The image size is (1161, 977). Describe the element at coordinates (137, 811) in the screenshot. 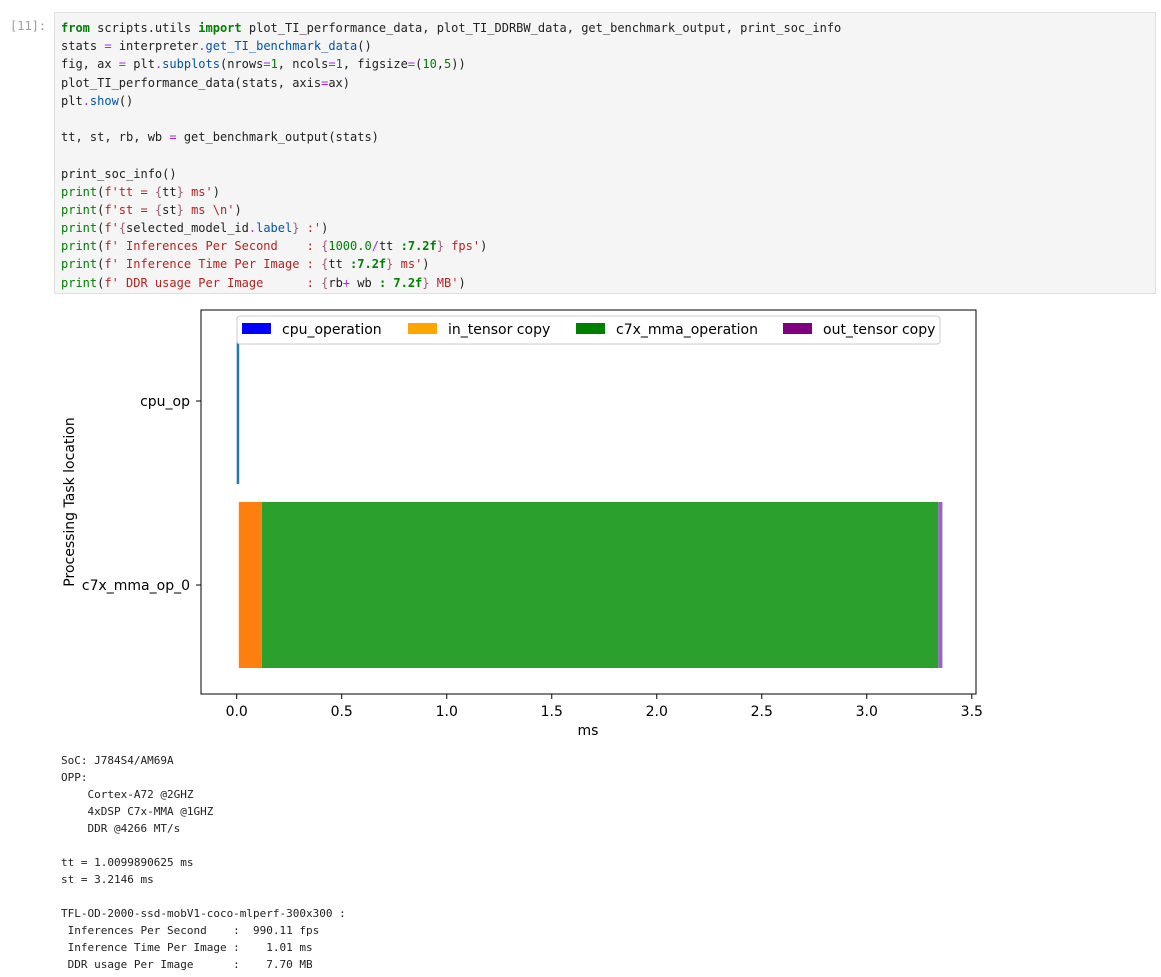

I see `output-line: 4xDSP C7x-MMA @1GHZ` at that location.